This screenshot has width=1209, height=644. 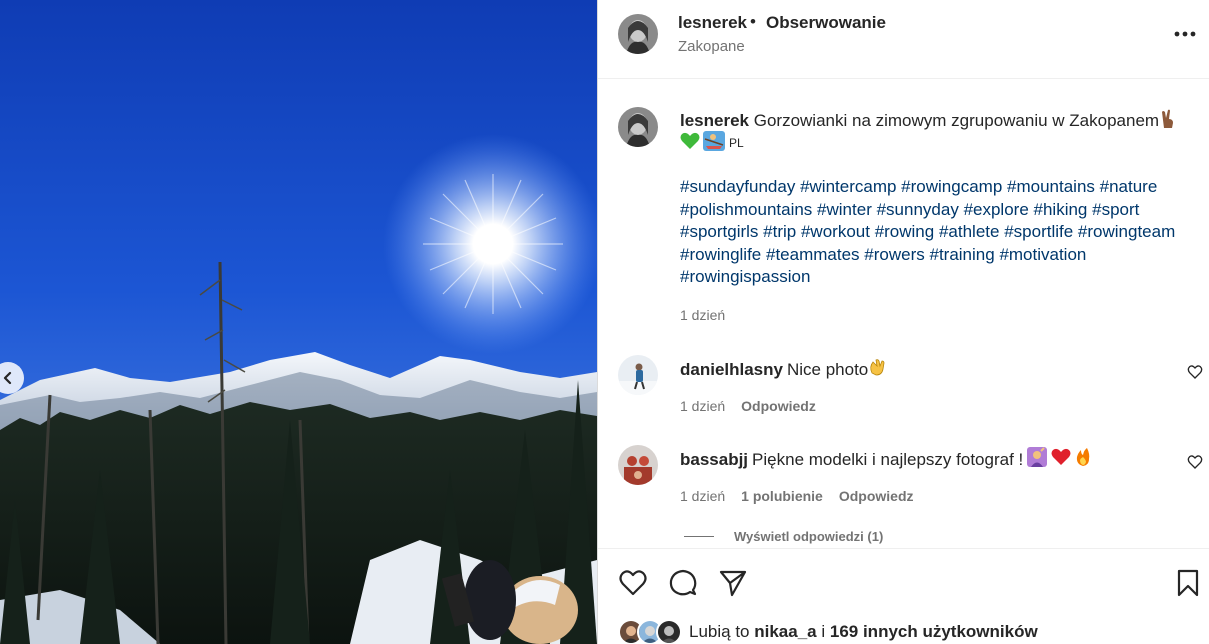 I want to click on hashtag-link: #trip, so click(x=779, y=231).